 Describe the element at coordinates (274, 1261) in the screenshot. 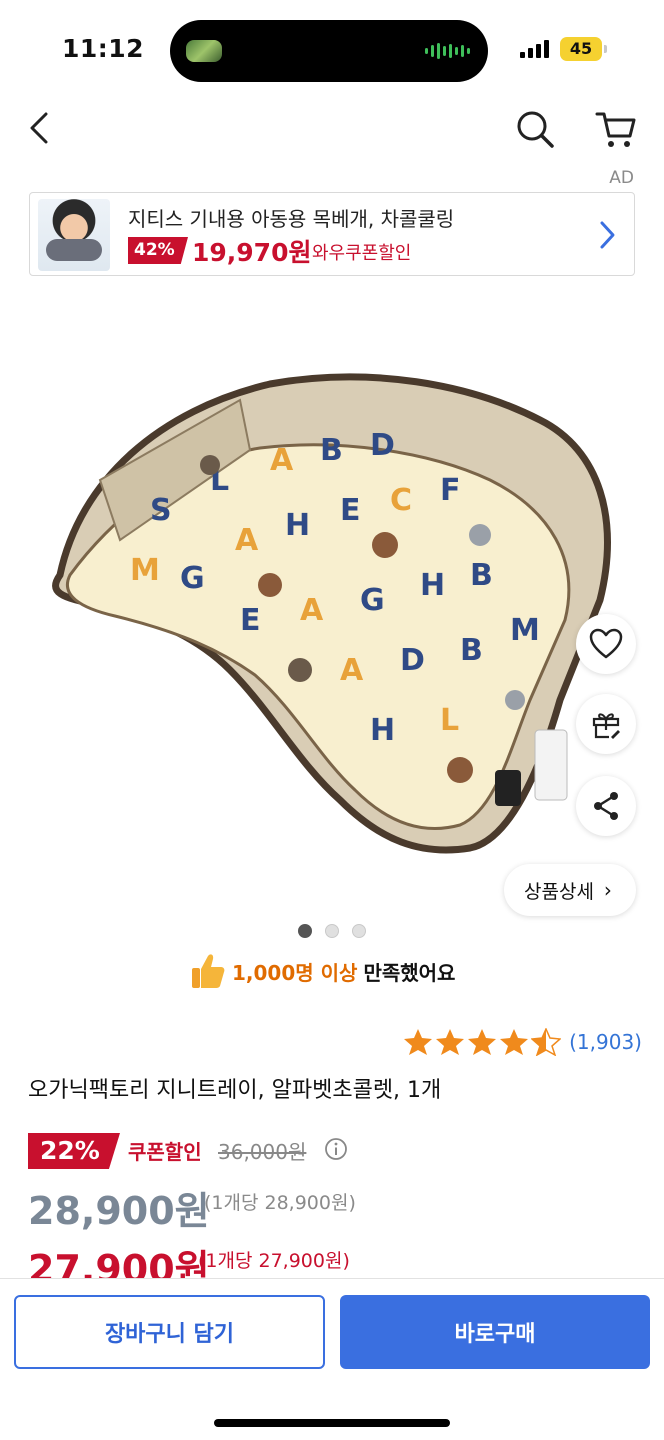

I see `coupon-price-unit: (1개당 27,900원)` at that location.